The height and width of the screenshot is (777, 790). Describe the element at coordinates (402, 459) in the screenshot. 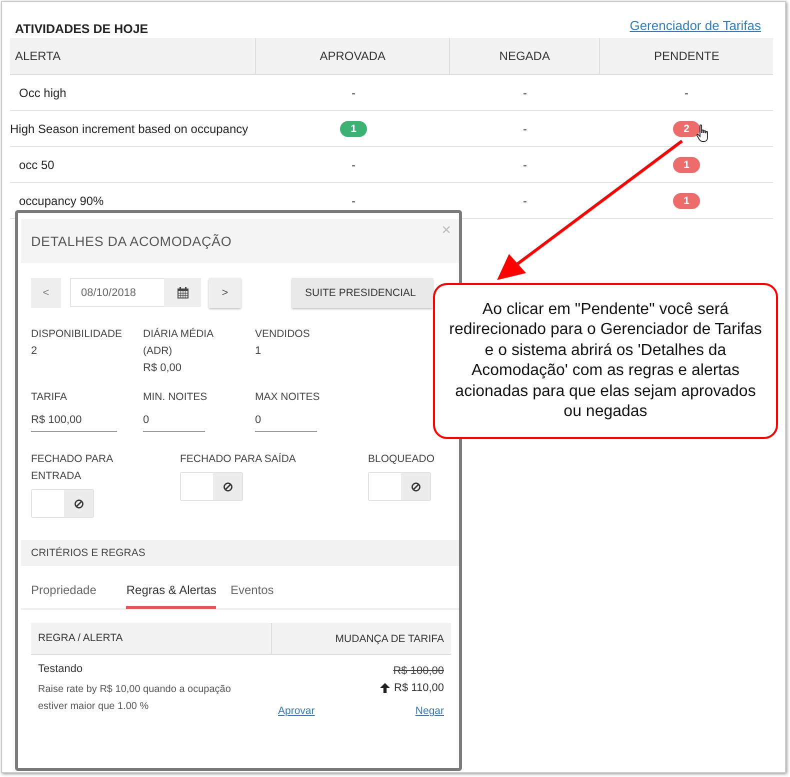

I see `toggle-label: BLOQUEADO` at that location.